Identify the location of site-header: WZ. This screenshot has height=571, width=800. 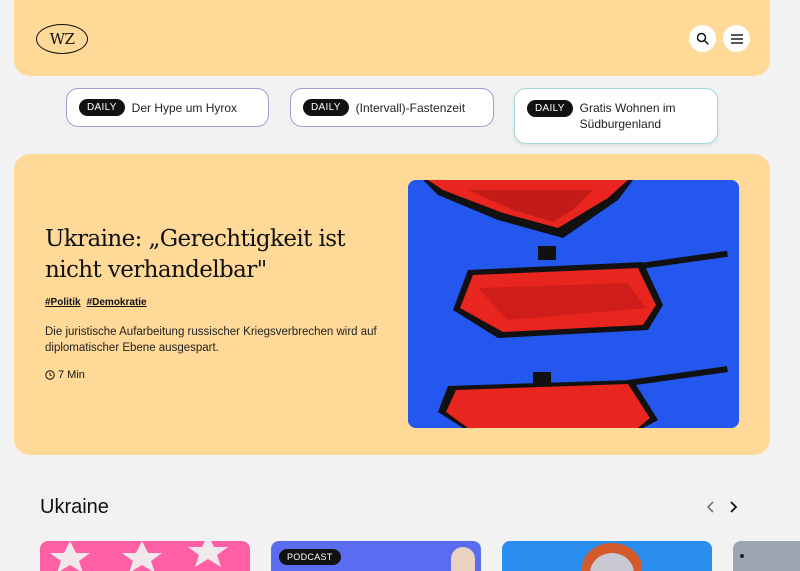
(392, 38).